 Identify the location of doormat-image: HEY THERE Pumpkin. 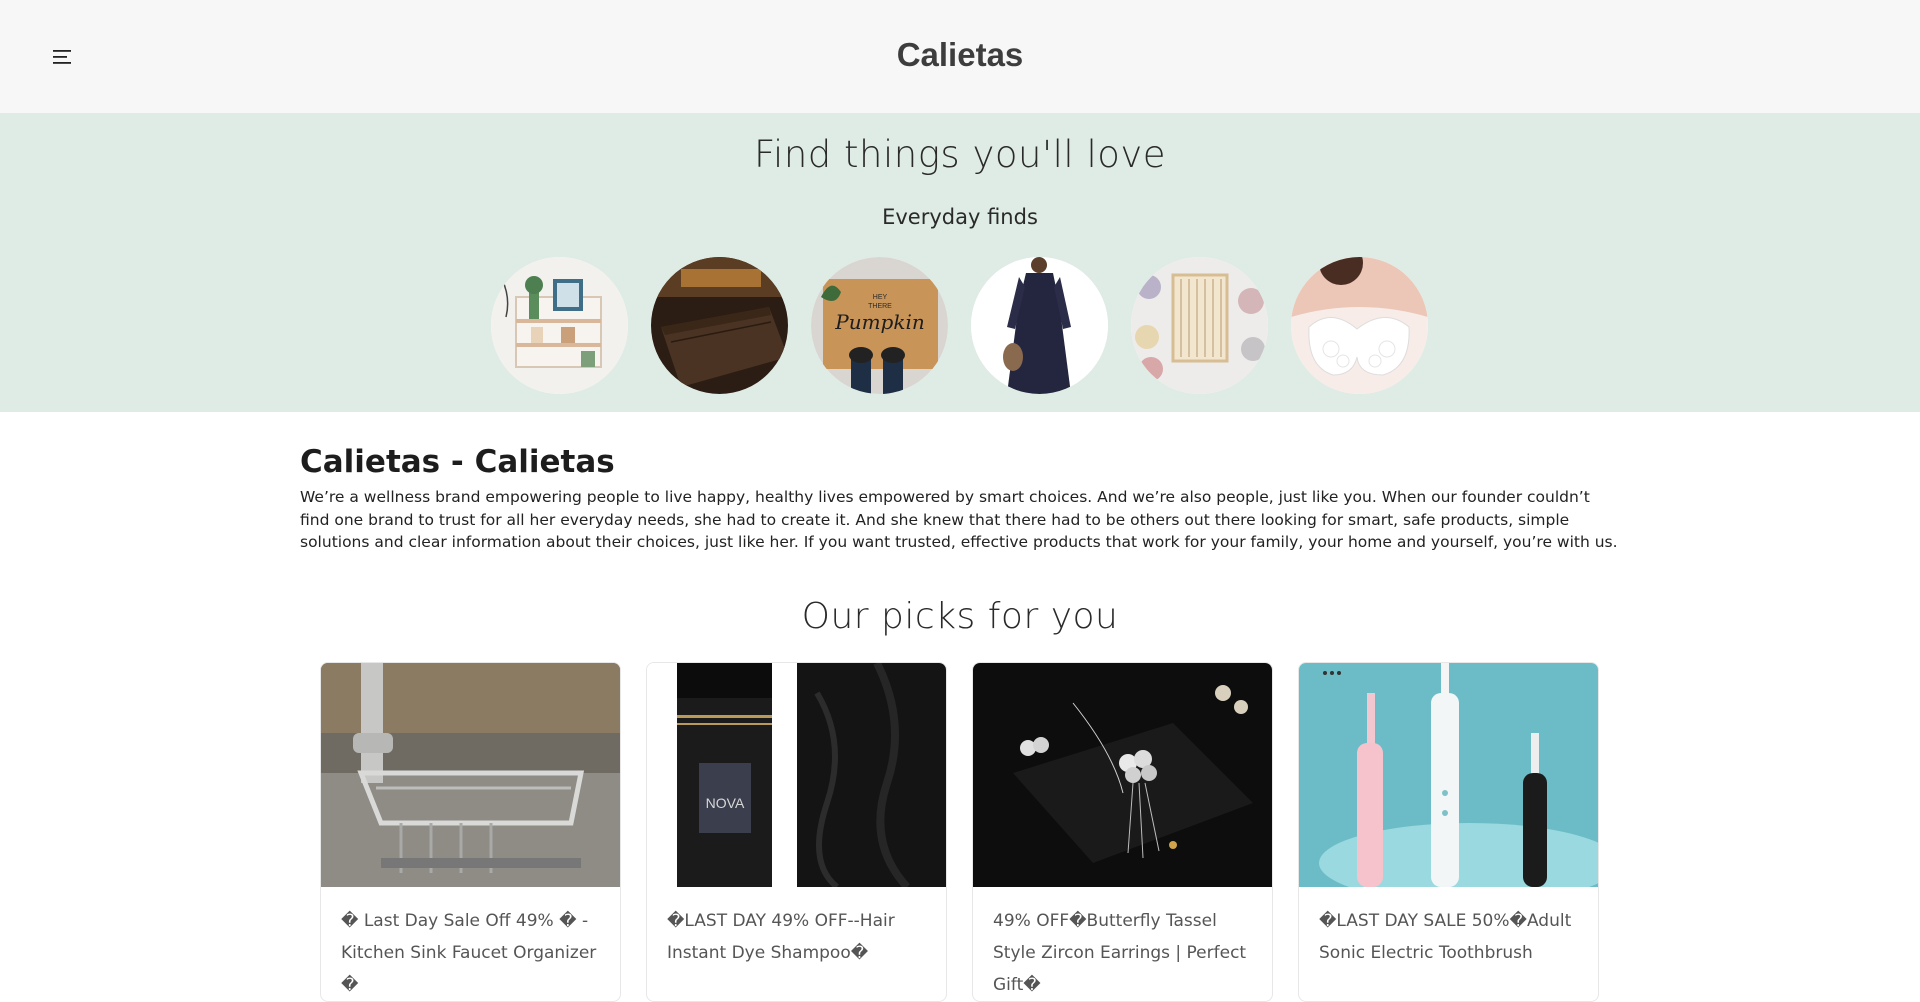
(879, 325).